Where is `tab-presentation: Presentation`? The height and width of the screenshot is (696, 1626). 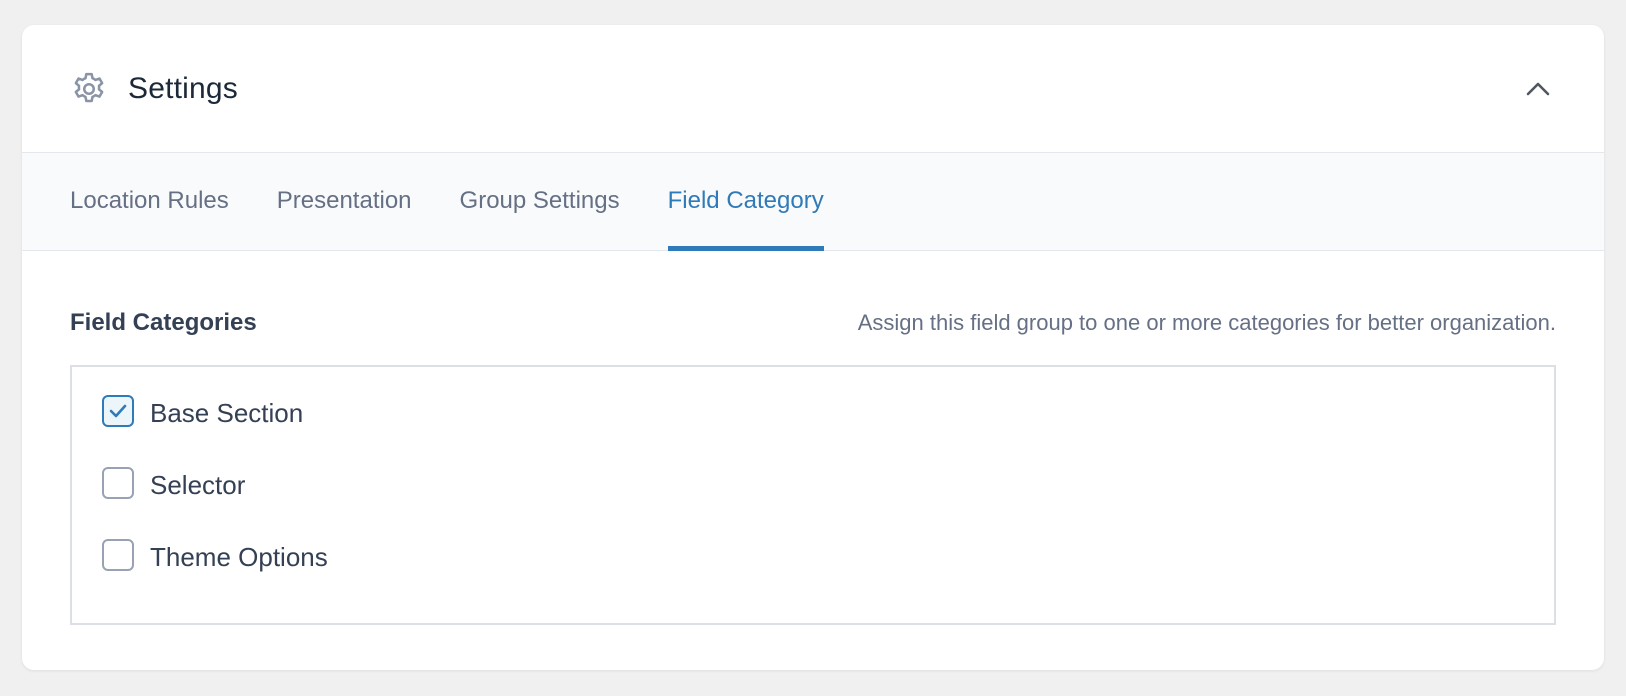
tab-presentation: Presentation is located at coordinates (344, 201).